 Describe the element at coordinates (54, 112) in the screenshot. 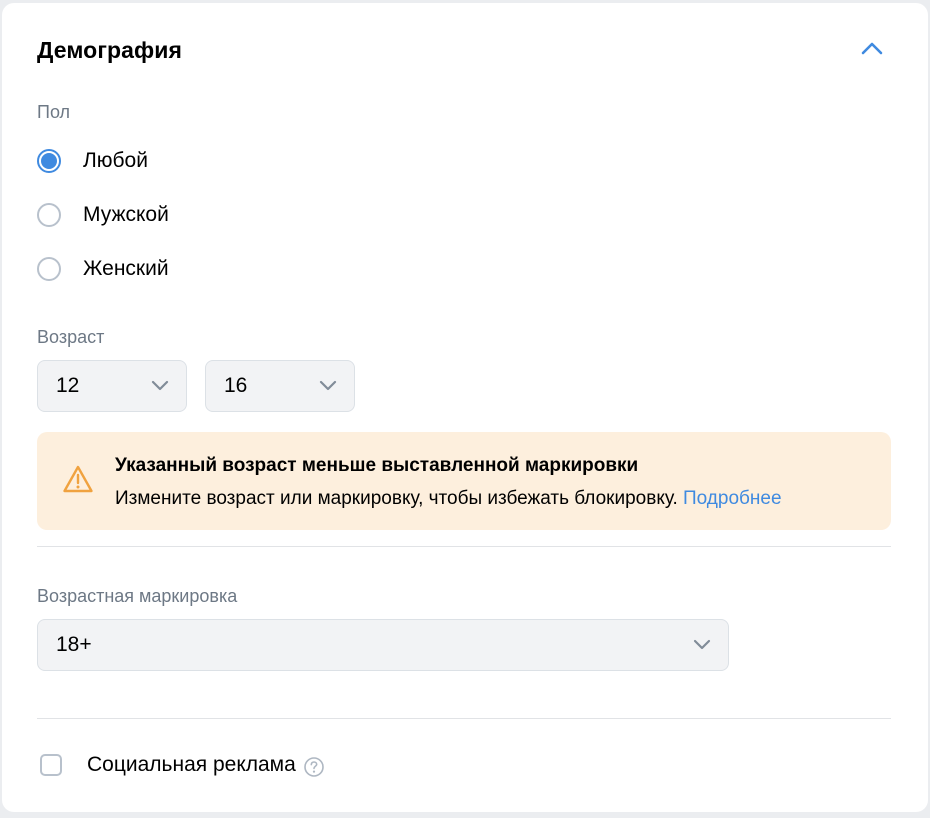

I see `gender-label: Пол` at that location.